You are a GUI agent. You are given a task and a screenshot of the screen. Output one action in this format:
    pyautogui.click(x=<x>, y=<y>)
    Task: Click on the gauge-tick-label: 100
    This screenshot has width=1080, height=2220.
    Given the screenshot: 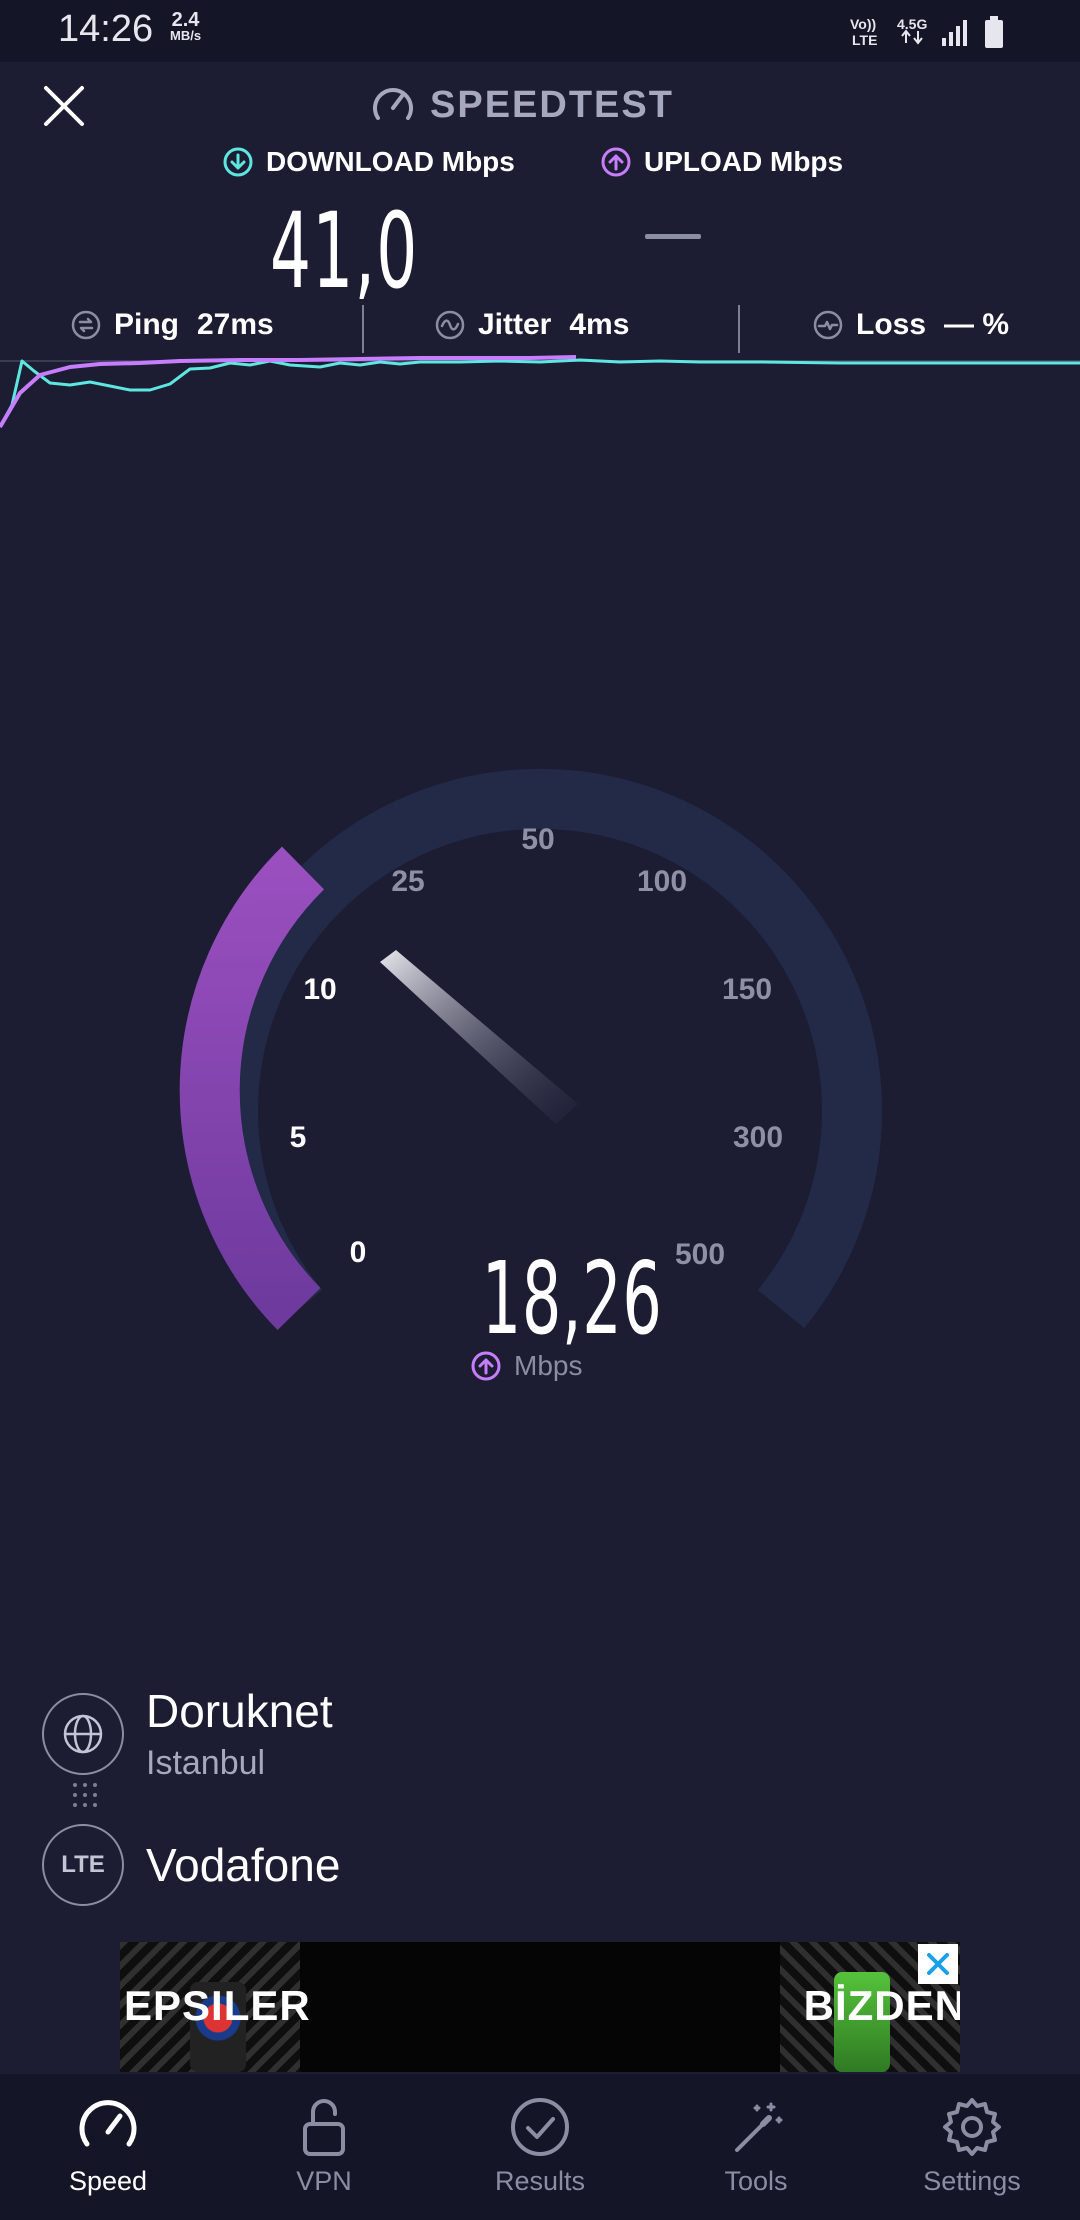 What is the action you would take?
    pyautogui.click(x=662, y=881)
    